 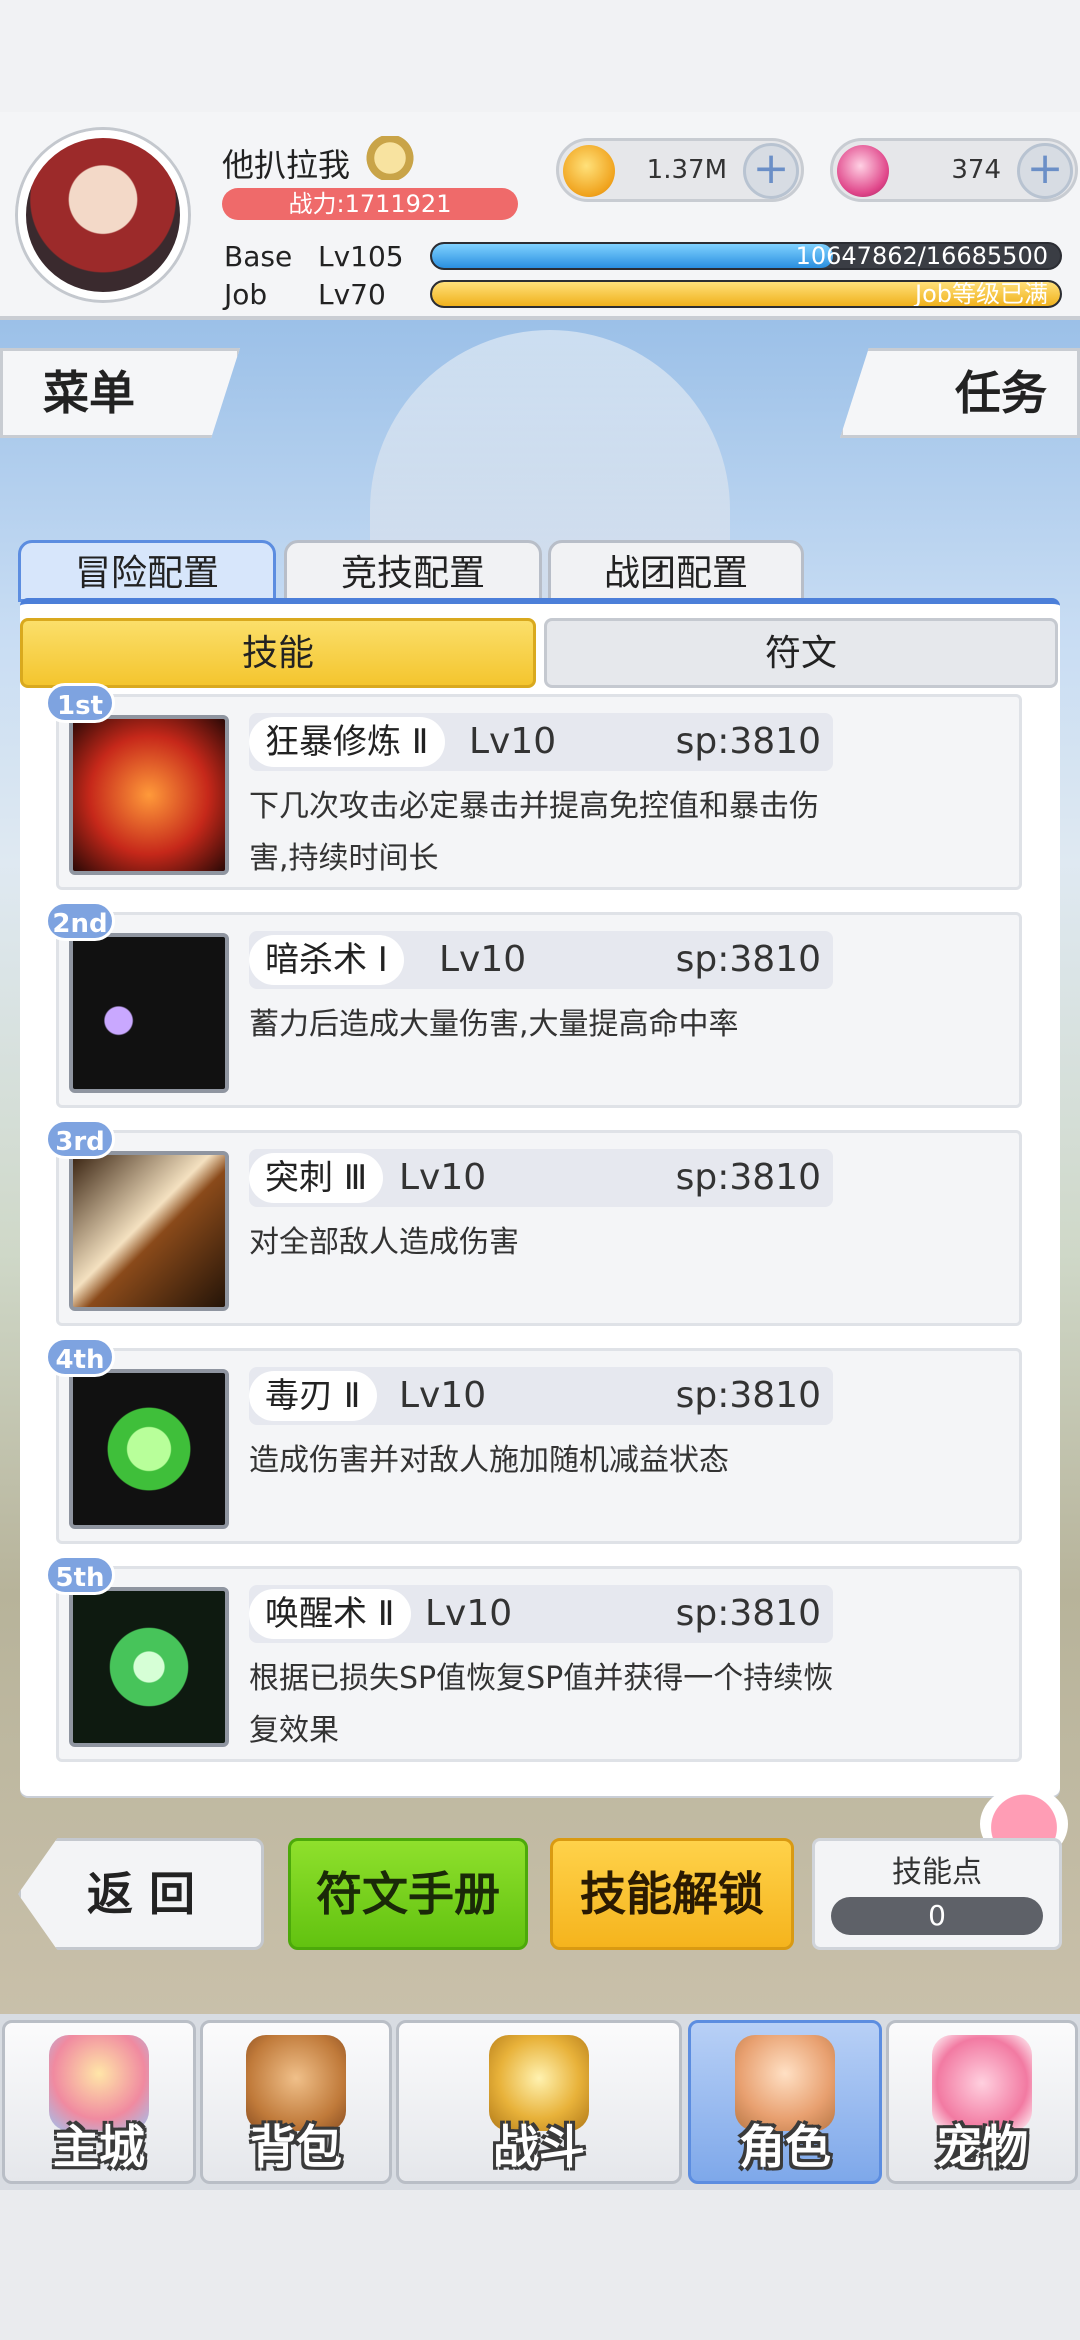 What do you see at coordinates (676, 571) in the screenshot?
I see `tab-guild-config: 战团配置` at bounding box center [676, 571].